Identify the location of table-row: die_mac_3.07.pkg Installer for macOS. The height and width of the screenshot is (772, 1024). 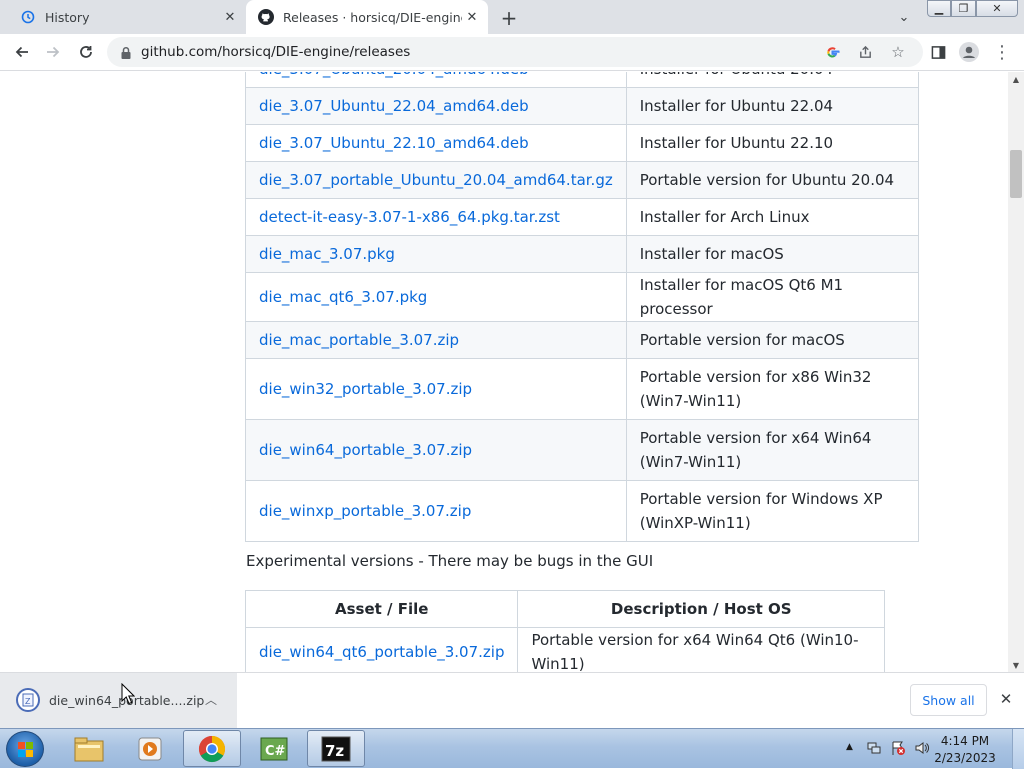
(582, 254).